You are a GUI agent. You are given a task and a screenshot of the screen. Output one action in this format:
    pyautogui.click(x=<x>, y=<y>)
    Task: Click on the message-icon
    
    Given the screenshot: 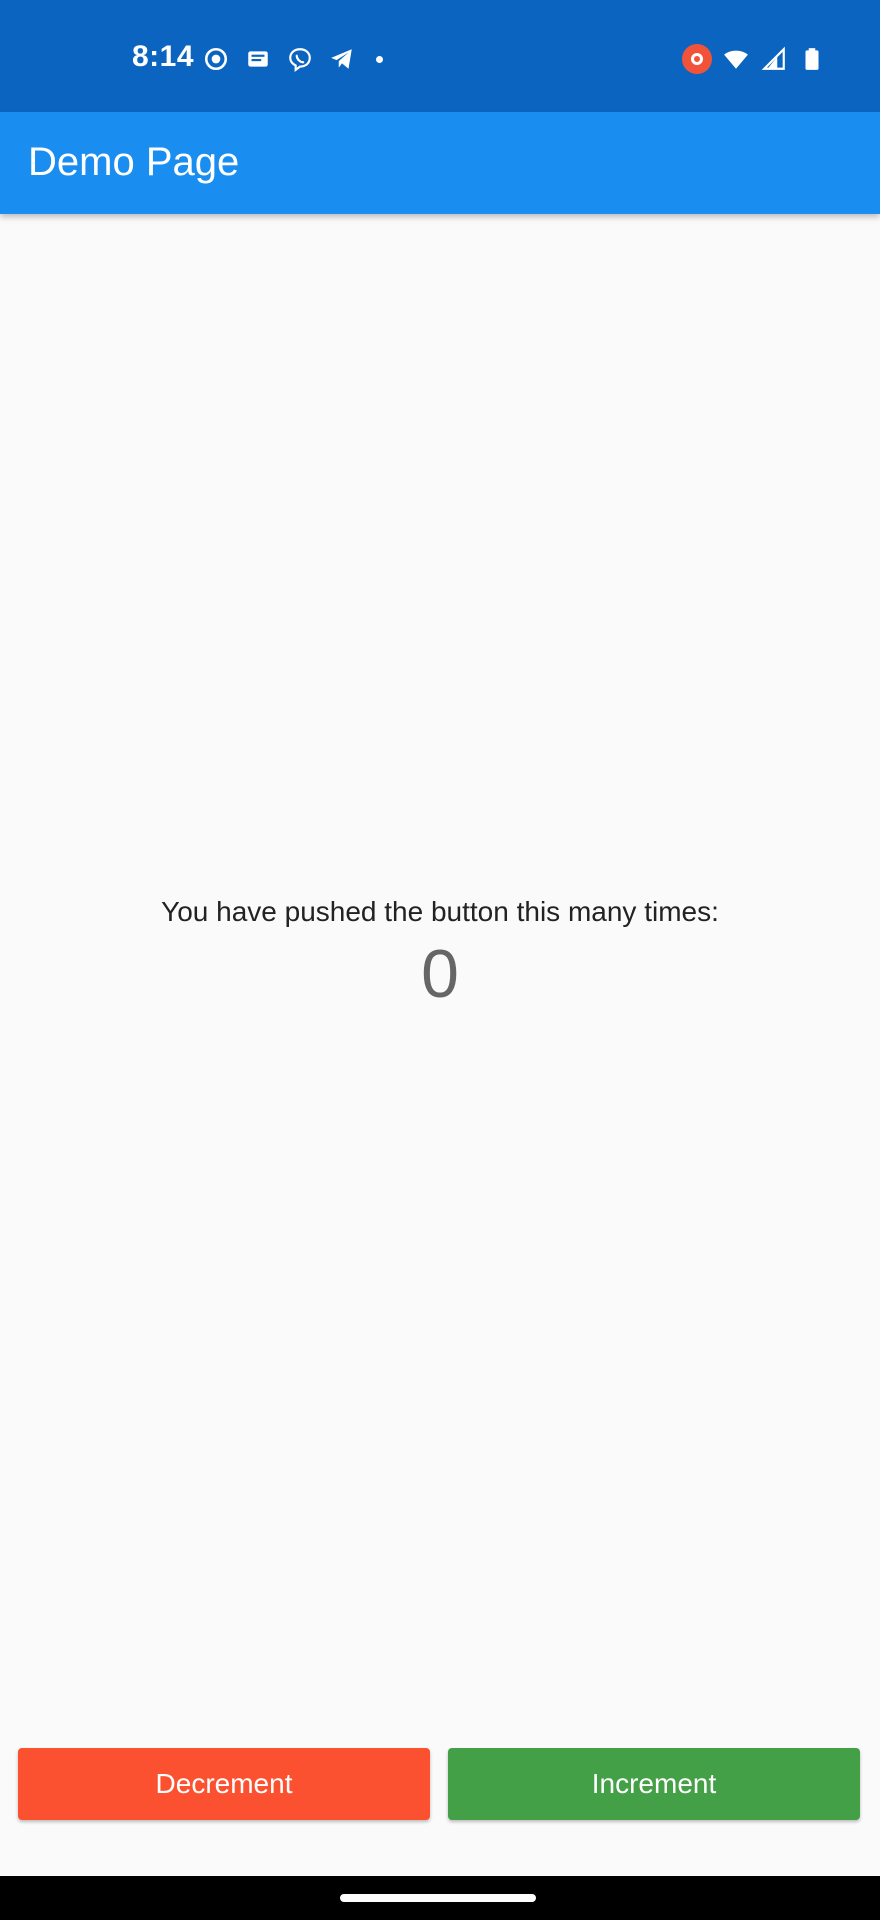 What is the action you would take?
    pyautogui.click(x=258, y=59)
    